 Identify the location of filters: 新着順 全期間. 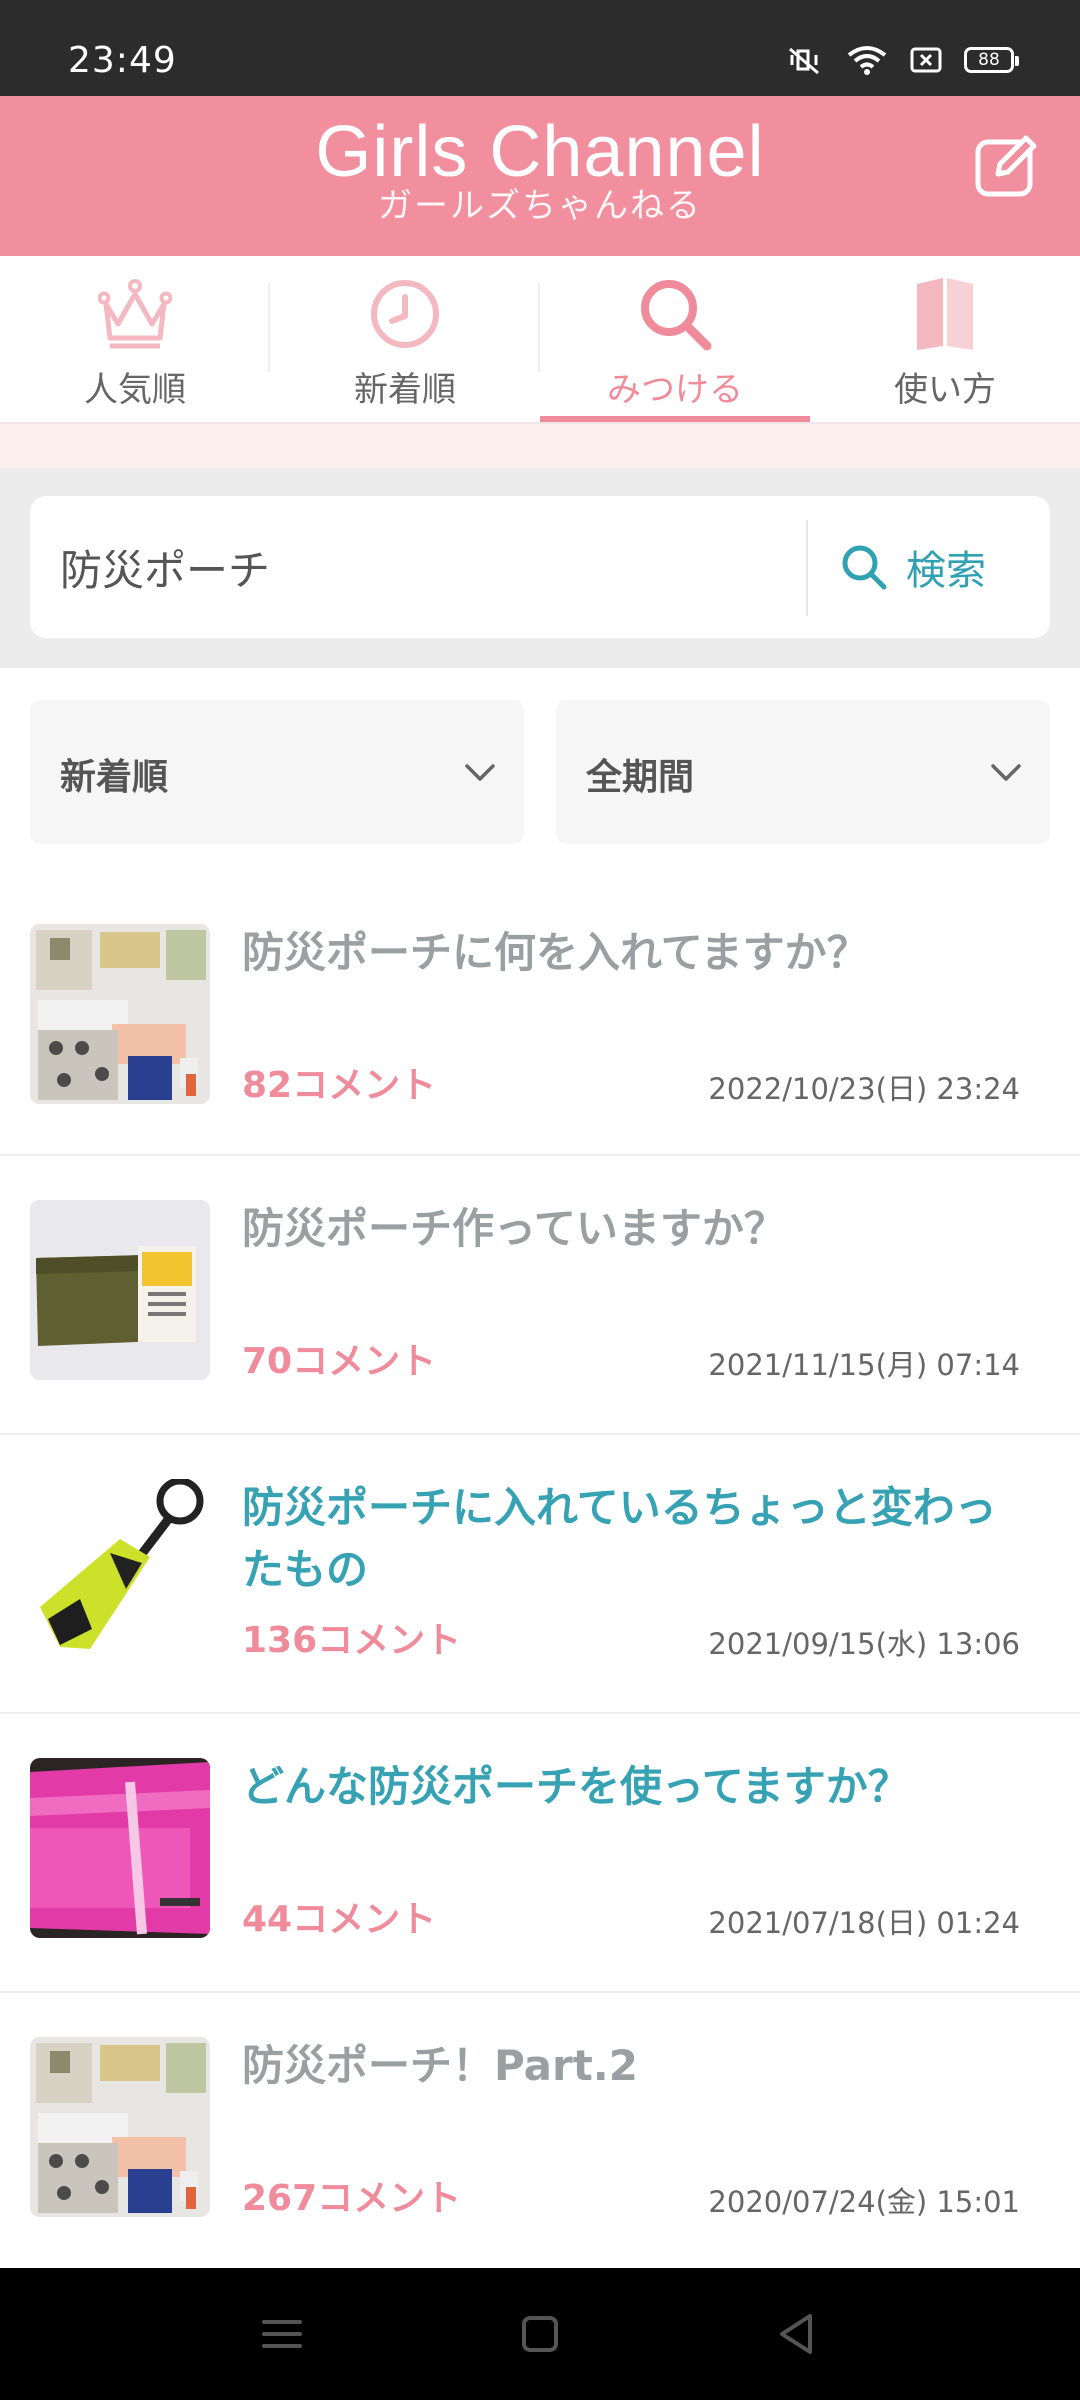
(540, 772).